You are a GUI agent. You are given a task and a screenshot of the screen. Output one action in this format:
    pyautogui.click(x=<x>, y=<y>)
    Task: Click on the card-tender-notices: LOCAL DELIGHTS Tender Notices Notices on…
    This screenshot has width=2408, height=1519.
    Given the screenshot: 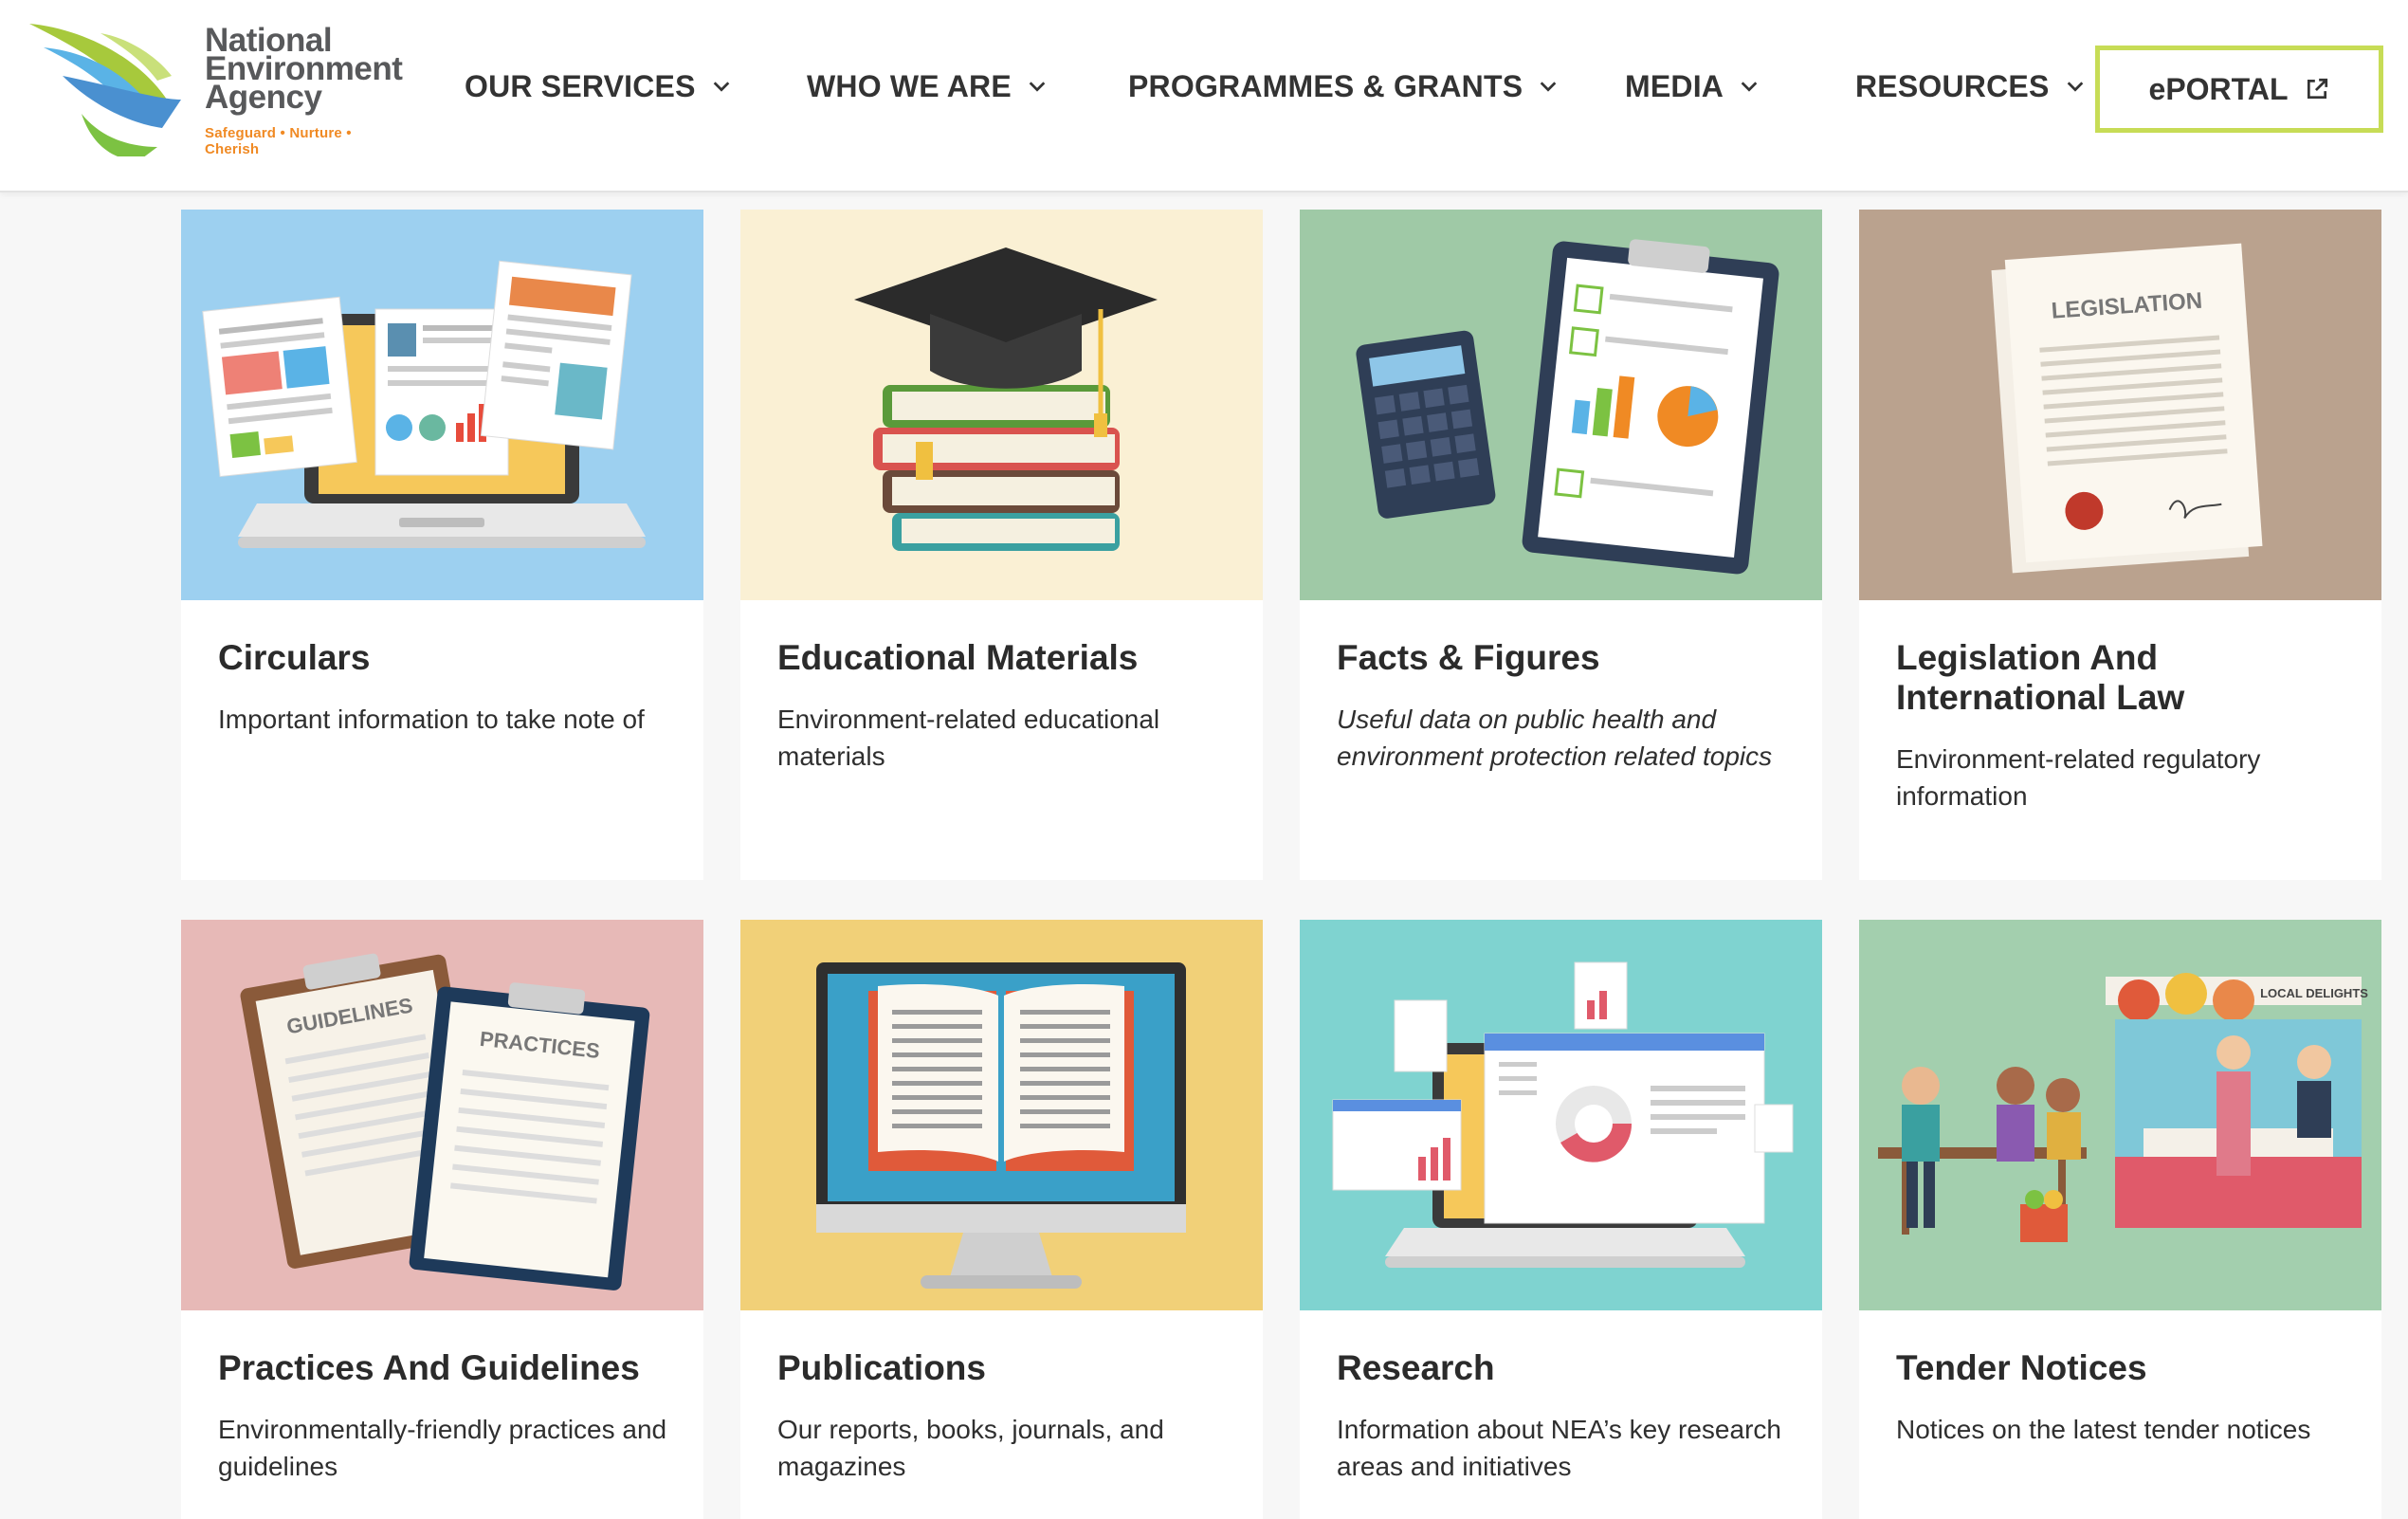 What is the action you would take?
    pyautogui.click(x=2120, y=1220)
    